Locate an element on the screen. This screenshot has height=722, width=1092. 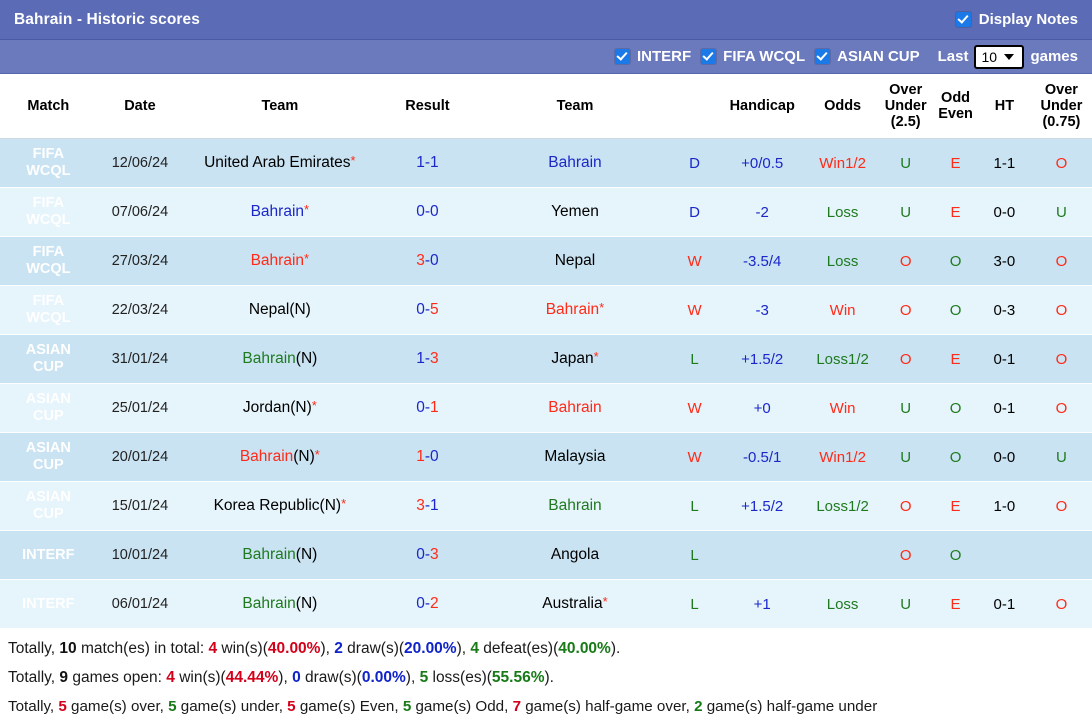
match-date: 20/01/24 is located at coordinates (140, 457).